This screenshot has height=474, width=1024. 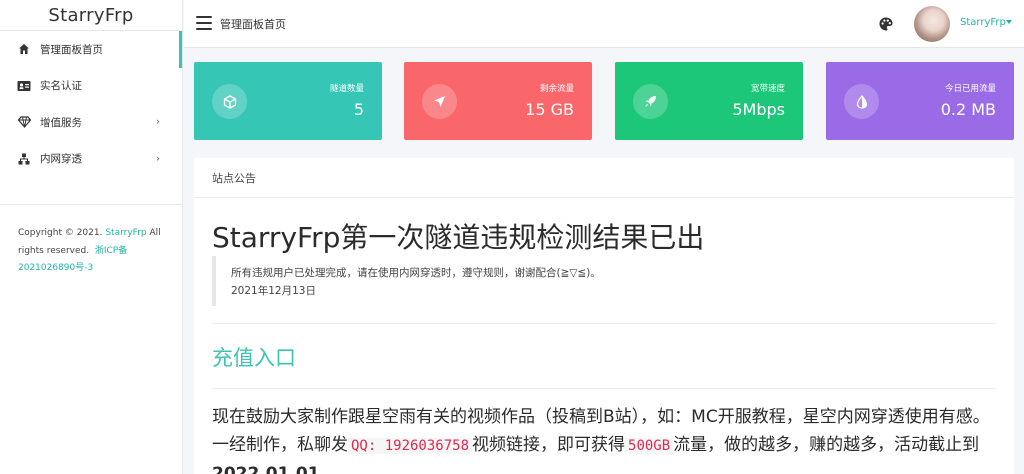 What do you see at coordinates (886, 24) in the screenshot?
I see `palette-icon` at bounding box center [886, 24].